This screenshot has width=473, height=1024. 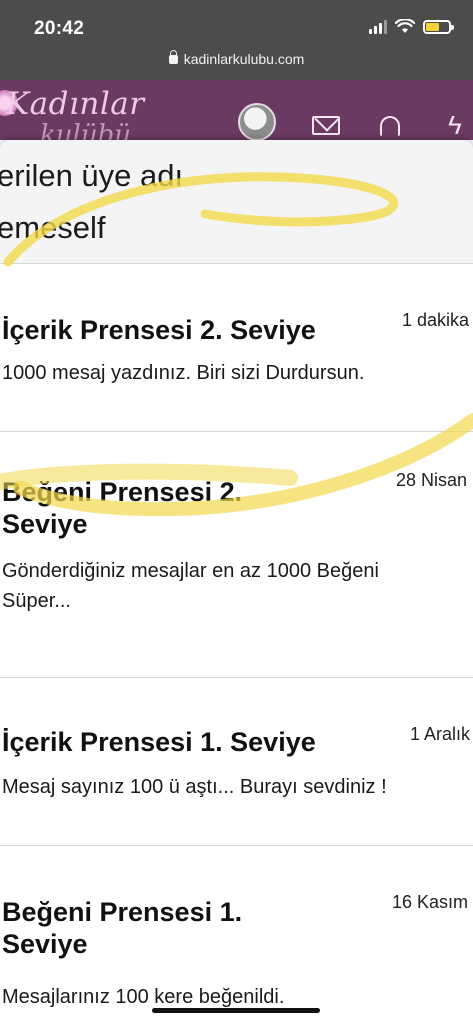 What do you see at coordinates (152, 928) in the screenshot?
I see `alert-title: Beğeni Prensesi 1. Seviye` at bounding box center [152, 928].